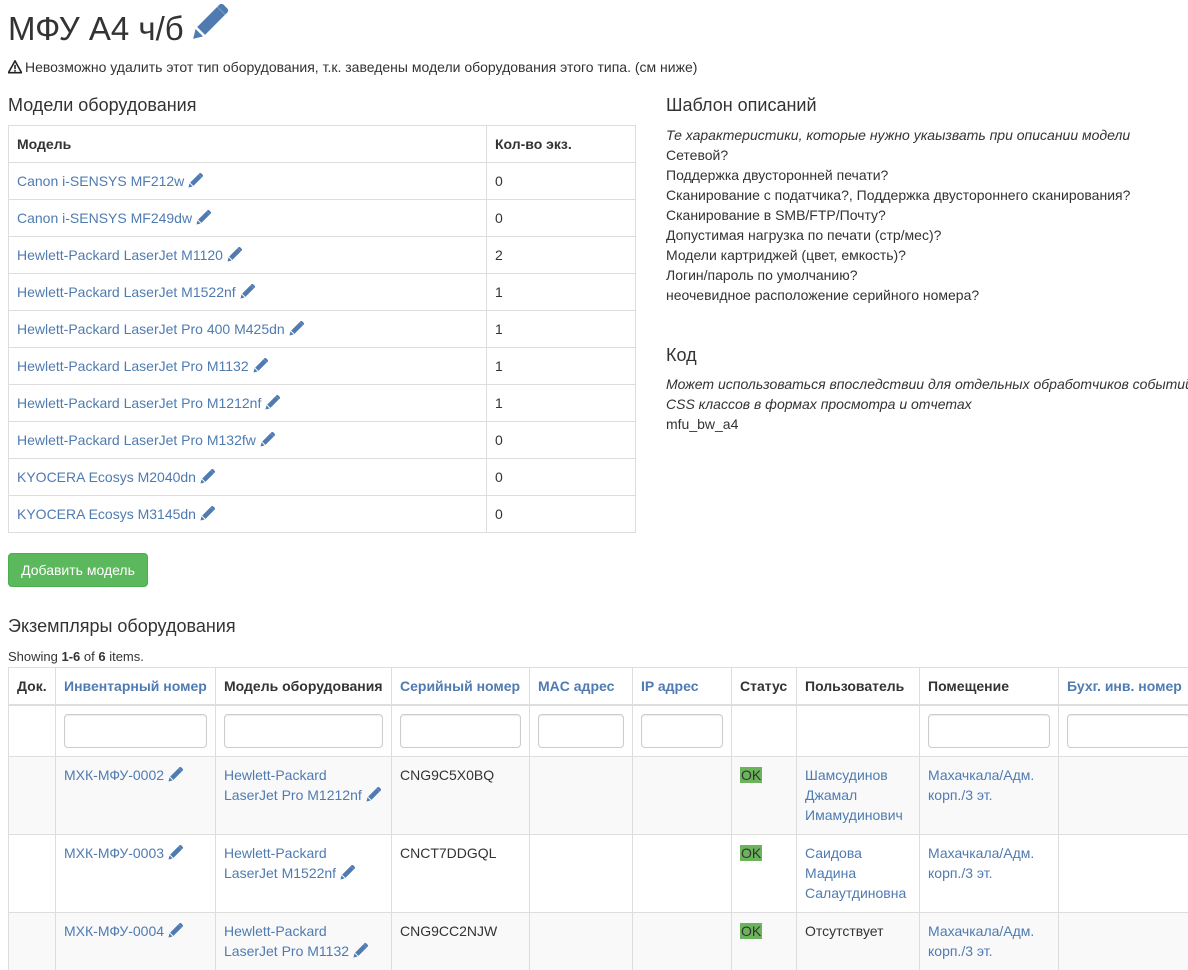  Describe the element at coordinates (114, 931) in the screenshot. I see `inventory-number-link: МХК-МФУ-0004` at that location.